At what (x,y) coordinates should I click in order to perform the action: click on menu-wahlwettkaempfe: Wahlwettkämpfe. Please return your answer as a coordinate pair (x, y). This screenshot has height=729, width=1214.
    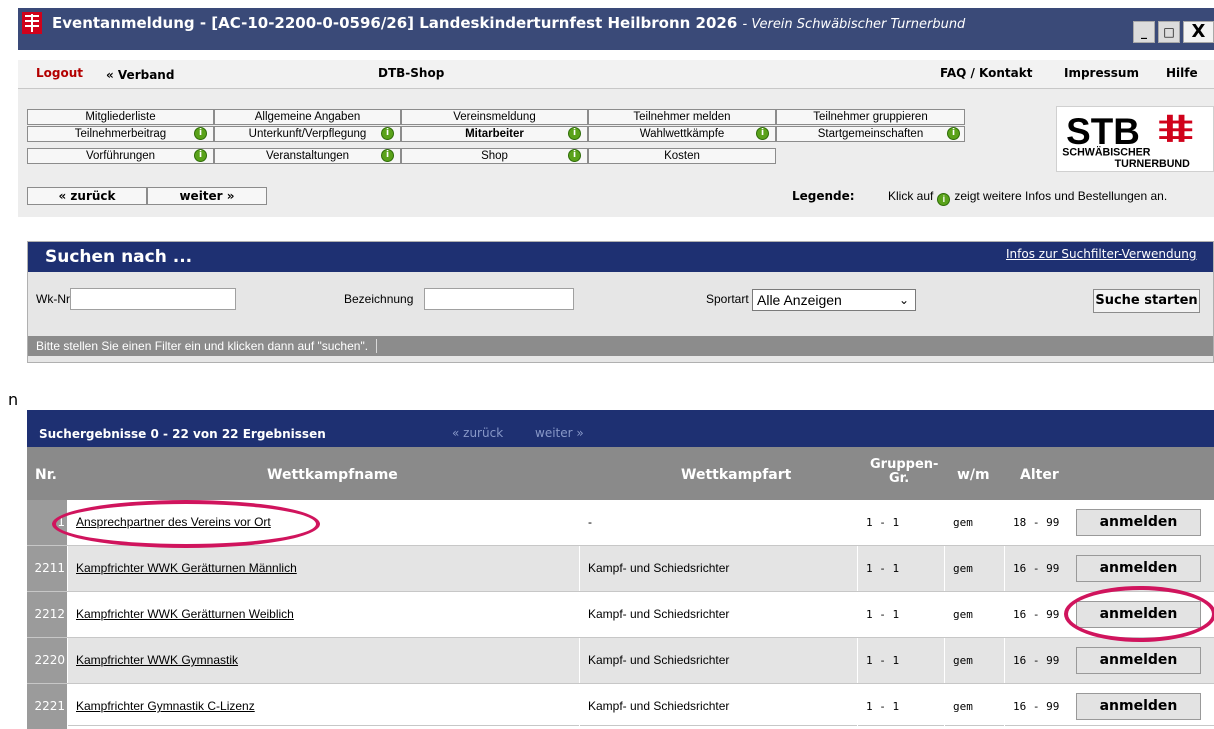
    Looking at the image, I should click on (682, 134).